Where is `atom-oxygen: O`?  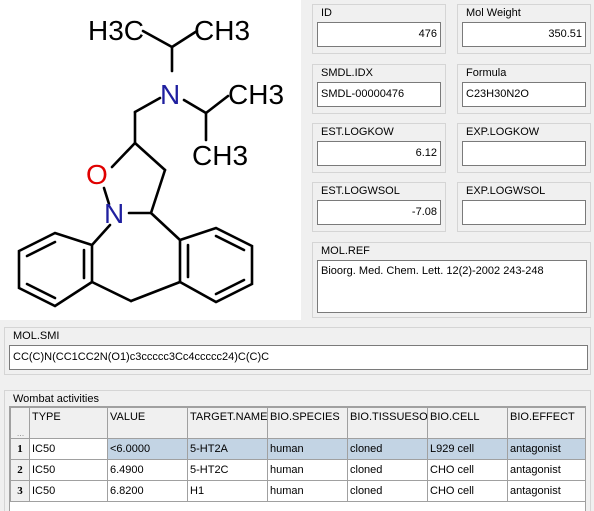 atom-oxygen: O is located at coordinates (97, 174).